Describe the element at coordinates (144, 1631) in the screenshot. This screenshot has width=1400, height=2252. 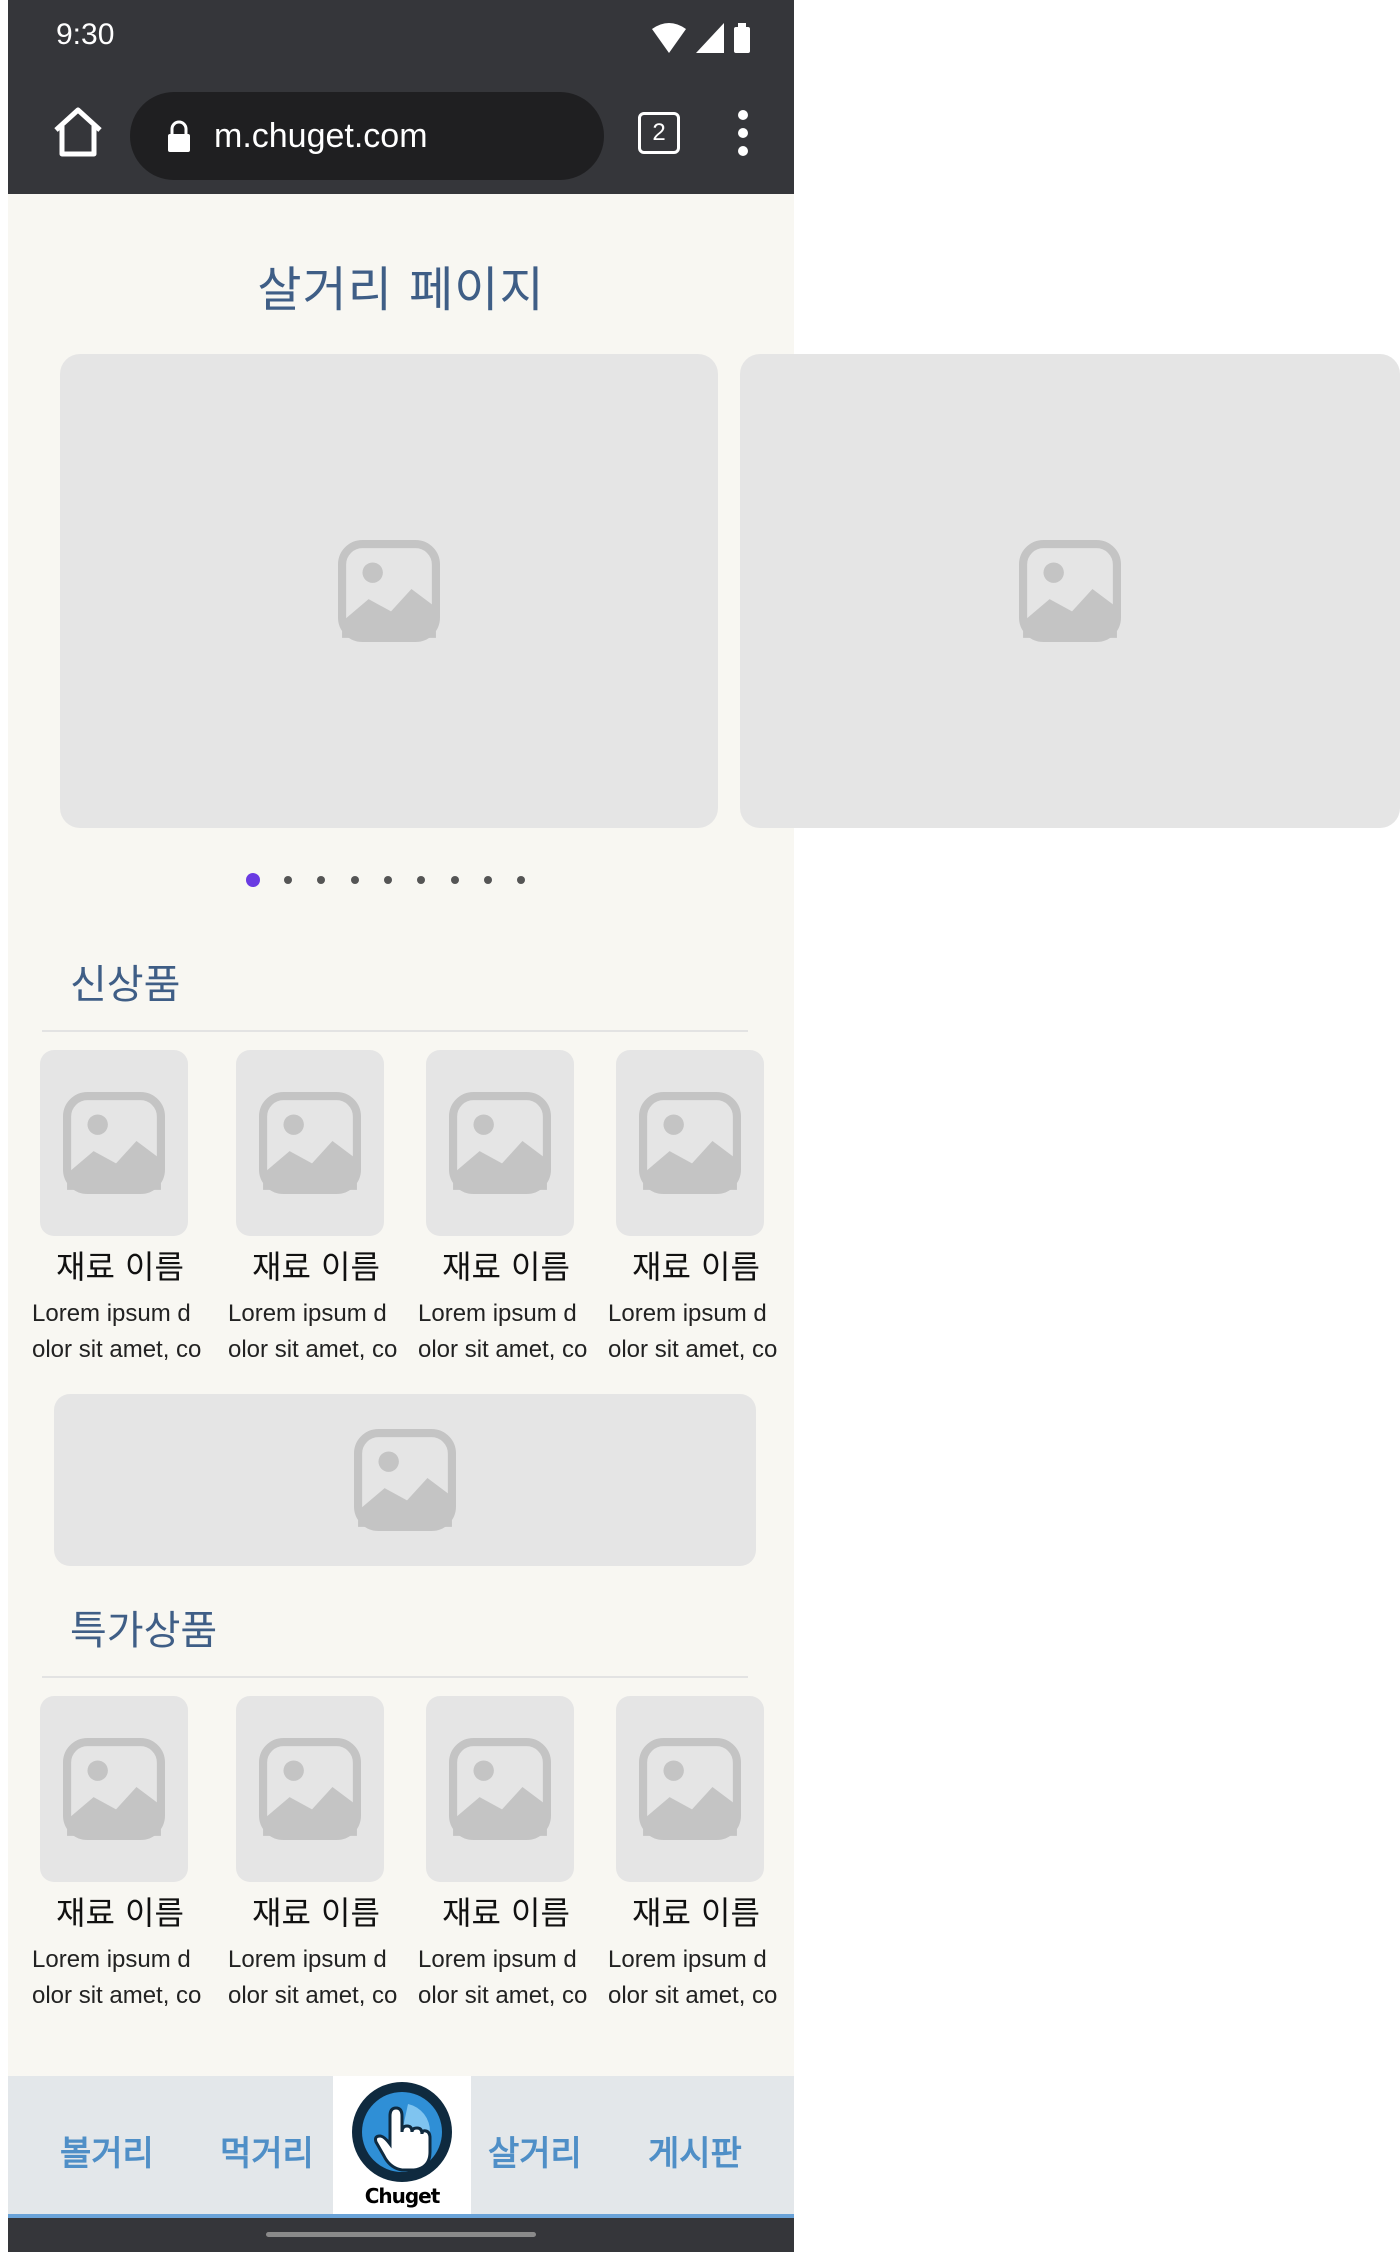
I see `section-title-special-products: 특가상품` at that location.